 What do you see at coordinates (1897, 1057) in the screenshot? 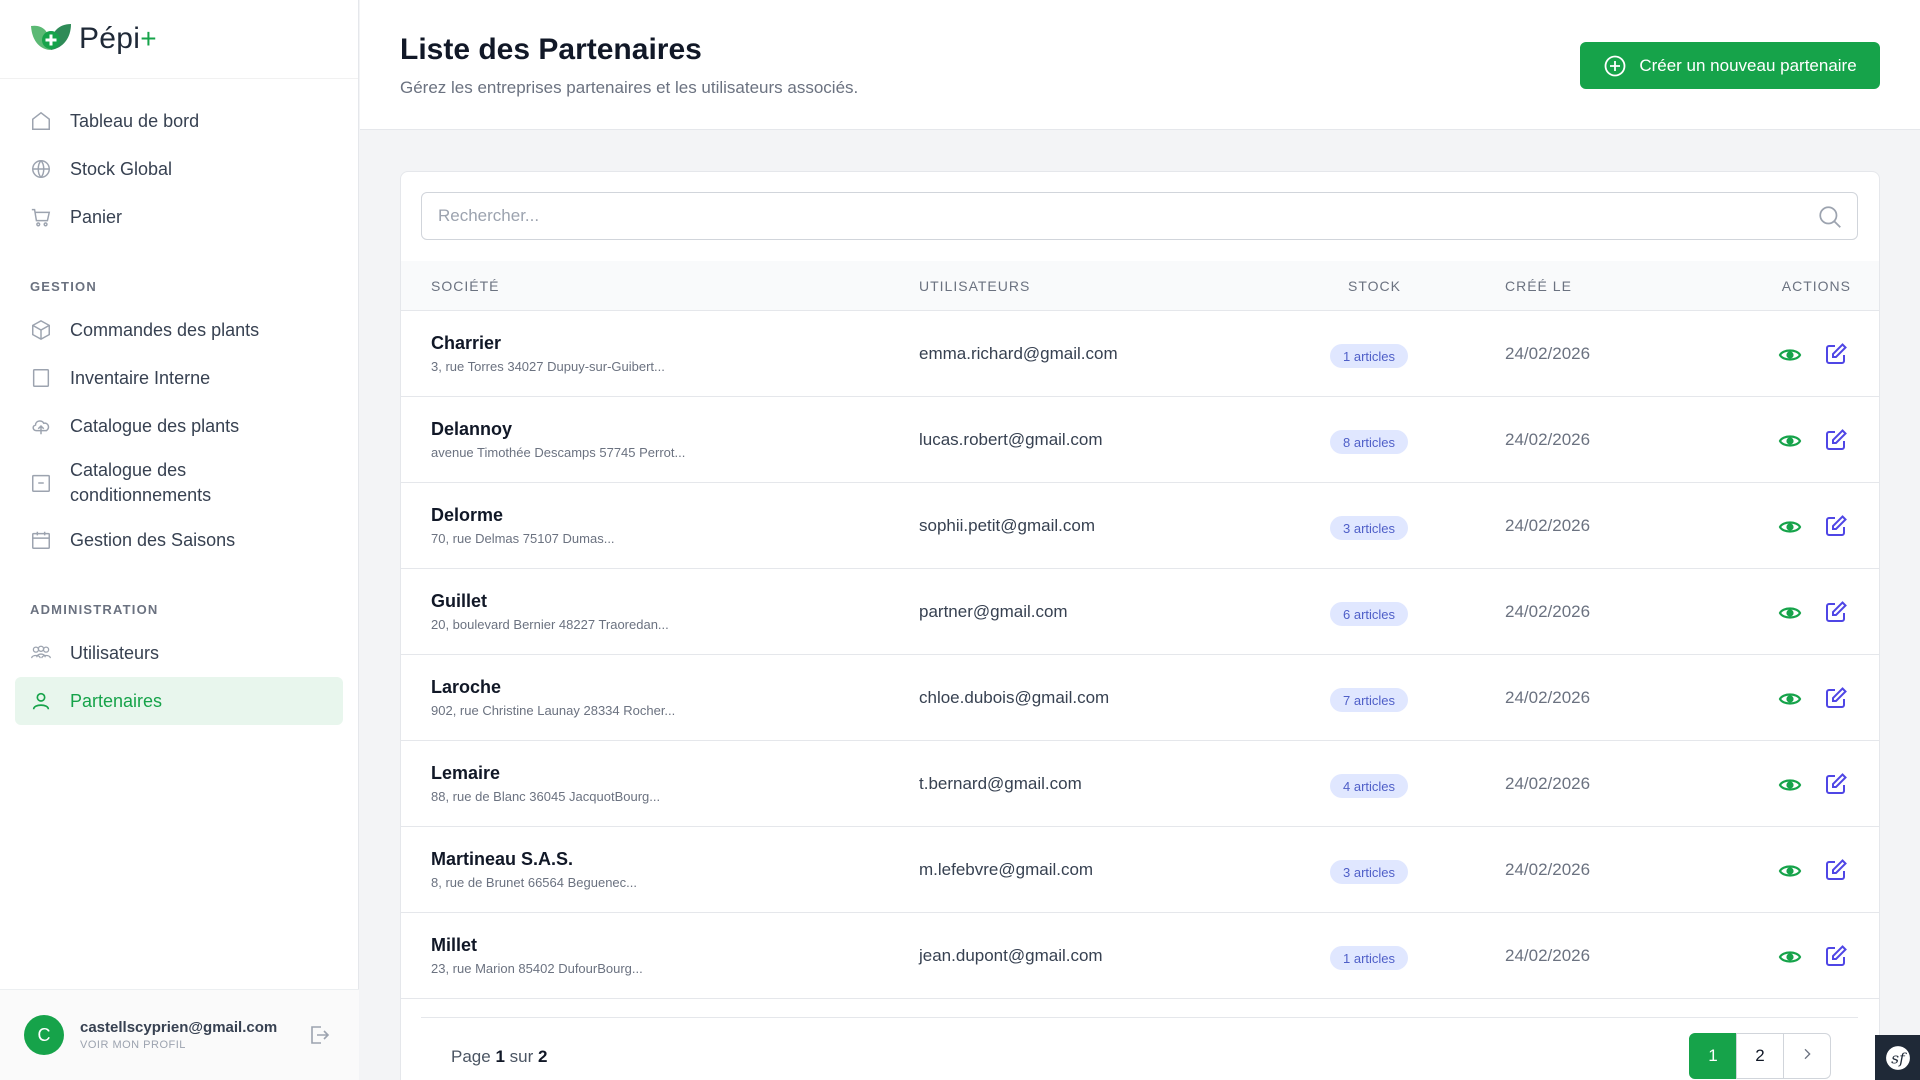
I see `symfony-toolbar-icon: sf` at bounding box center [1897, 1057].